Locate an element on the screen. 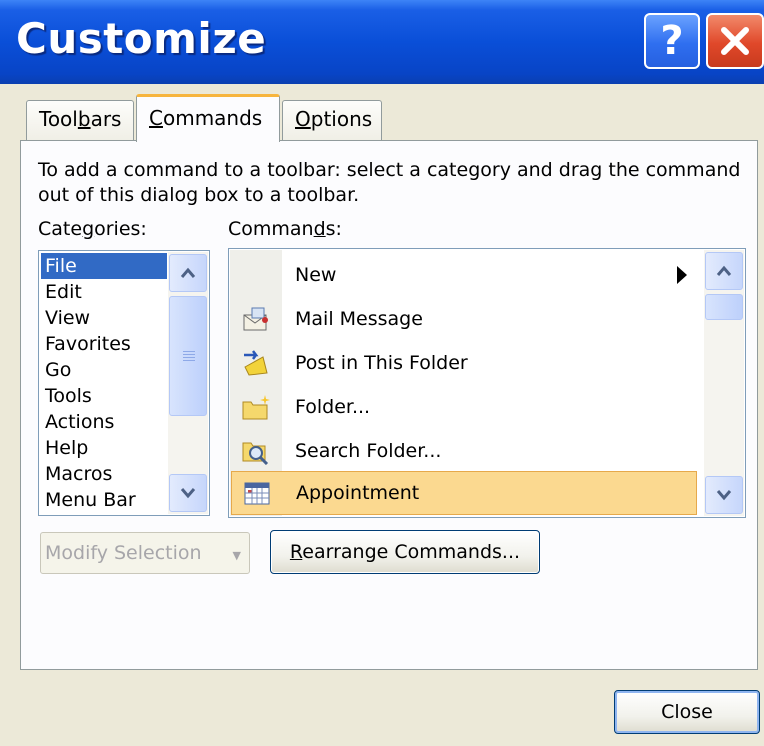 The image size is (764, 746). help-icon: ? is located at coordinates (672, 41).